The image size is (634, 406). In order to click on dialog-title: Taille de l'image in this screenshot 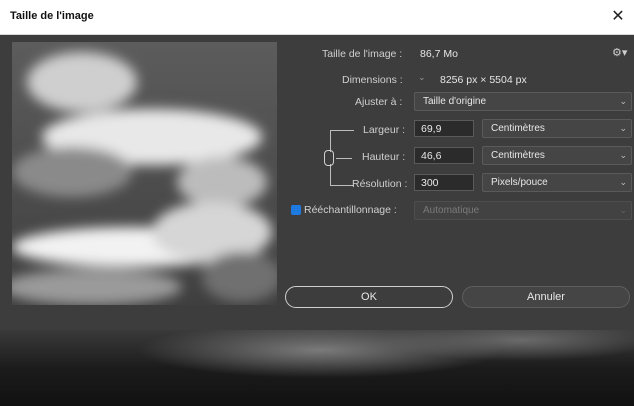, I will do `click(52, 16)`.